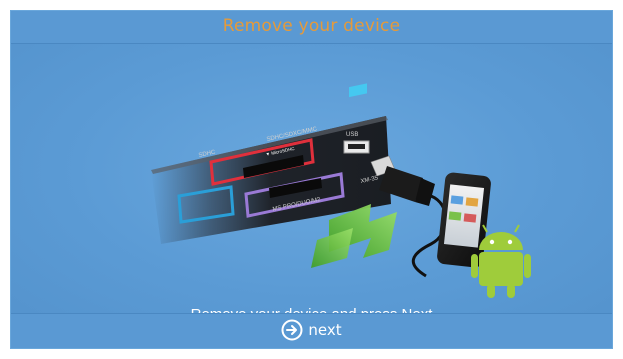  Describe the element at coordinates (409, 216) in the screenshot. I see `usb-cable` at that location.